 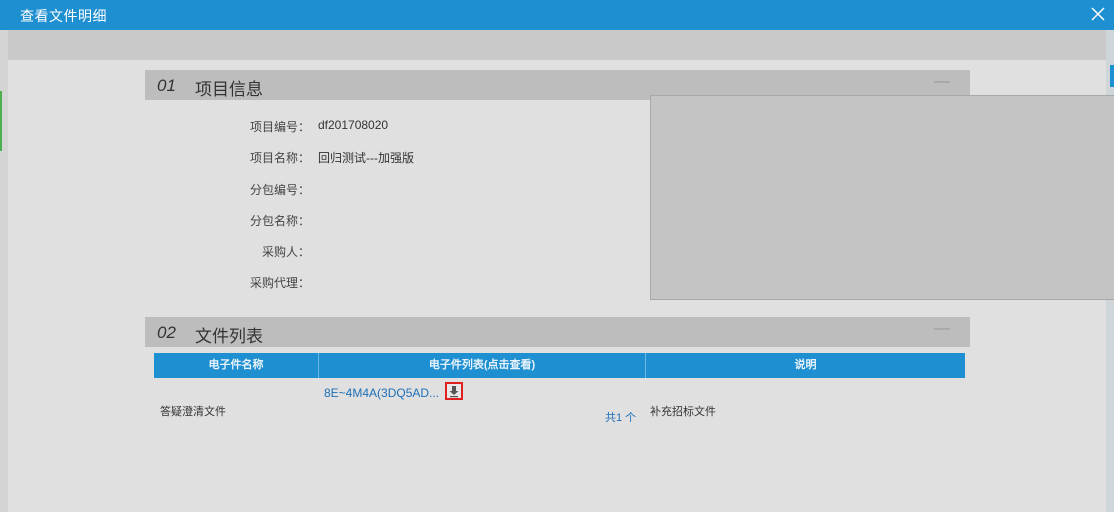 I want to click on section-number: 02, so click(x=166, y=332).